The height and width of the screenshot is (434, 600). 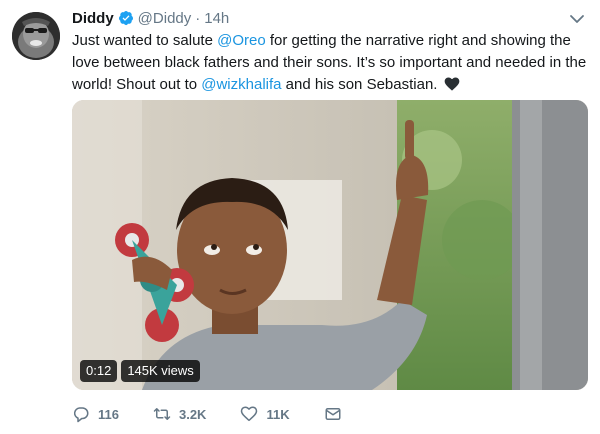 What do you see at coordinates (99, 371) in the screenshot?
I see `video-duration: 0:12` at bounding box center [99, 371].